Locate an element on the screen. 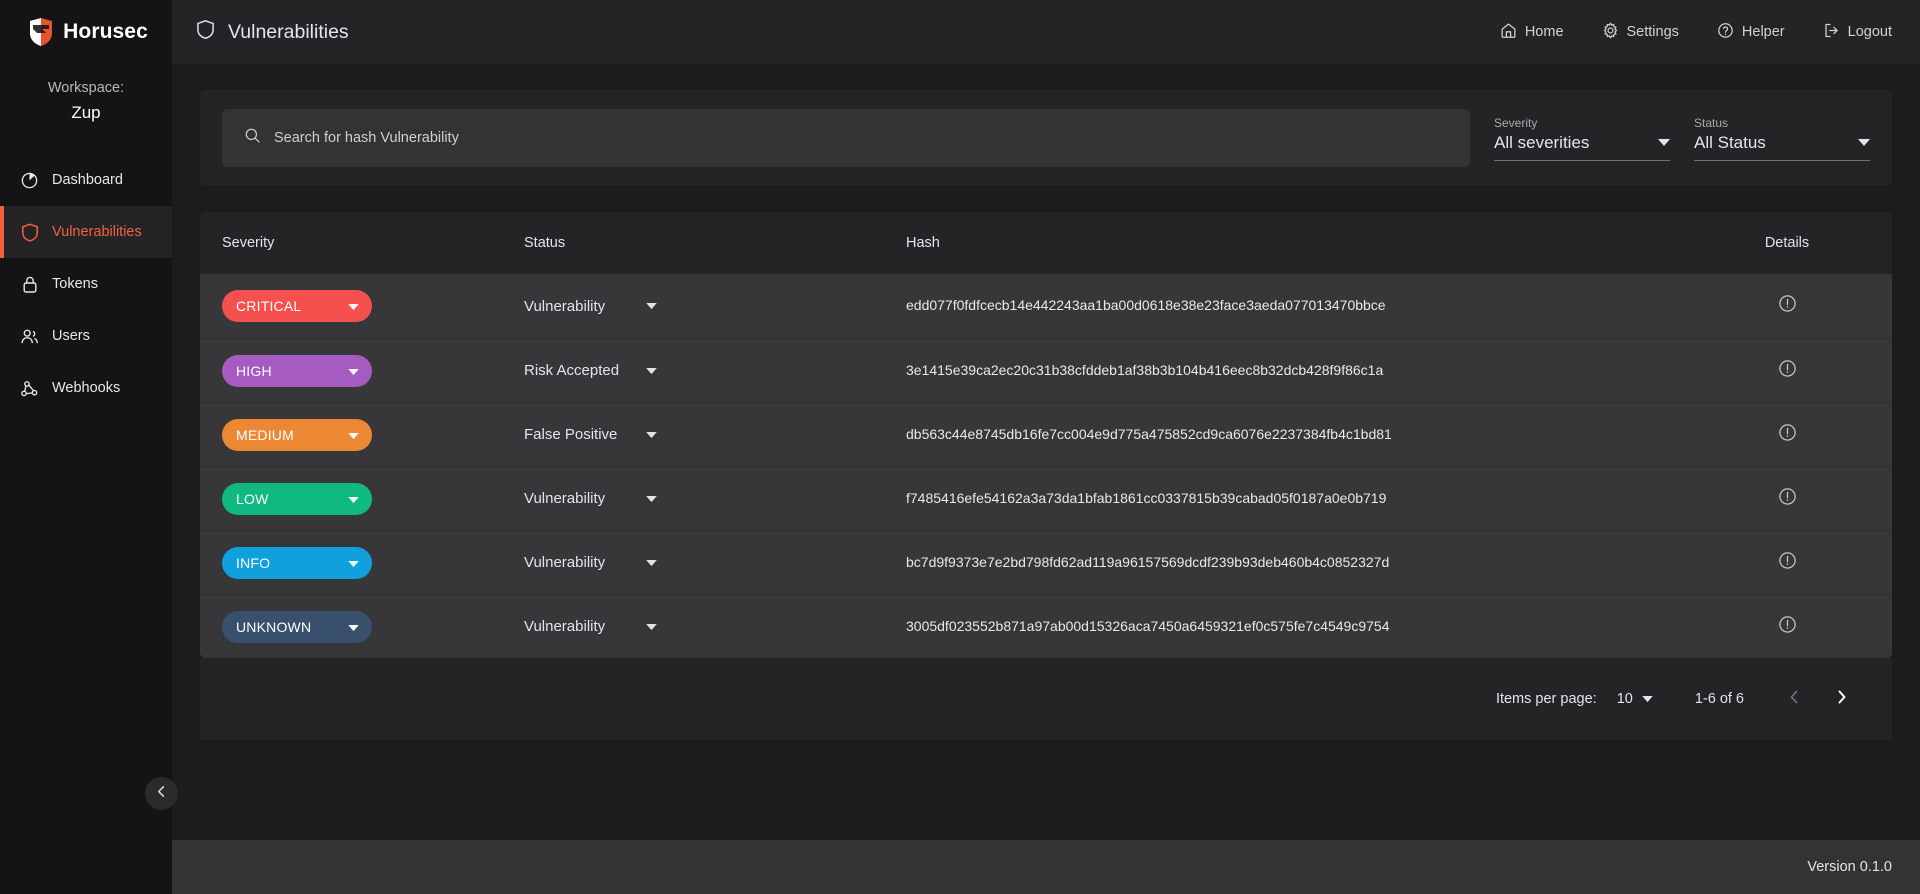 This screenshot has height=894, width=1920. column-header-severity: Severity is located at coordinates (248, 243).